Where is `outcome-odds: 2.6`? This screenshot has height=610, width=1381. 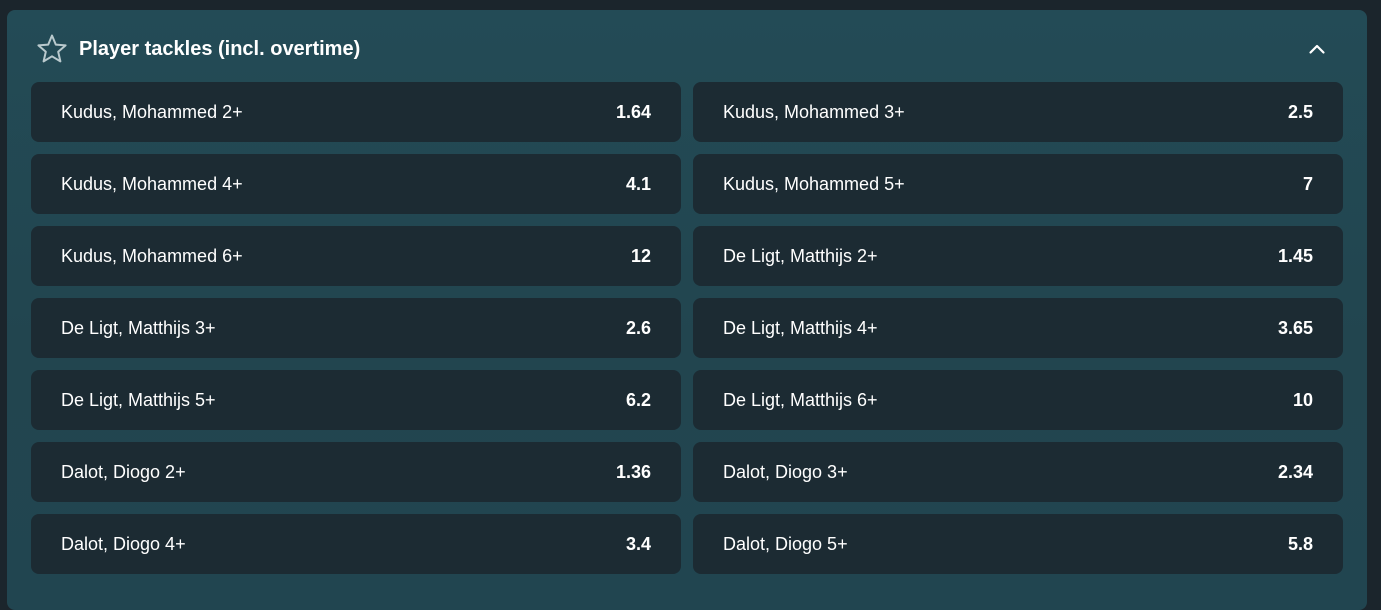 outcome-odds: 2.6 is located at coordinates (638, 328).